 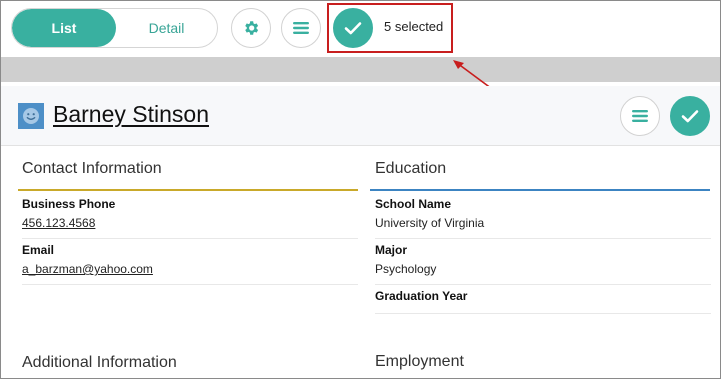 I want to click on additional-information-heading: Additional Information, so click(x=99, y=362).